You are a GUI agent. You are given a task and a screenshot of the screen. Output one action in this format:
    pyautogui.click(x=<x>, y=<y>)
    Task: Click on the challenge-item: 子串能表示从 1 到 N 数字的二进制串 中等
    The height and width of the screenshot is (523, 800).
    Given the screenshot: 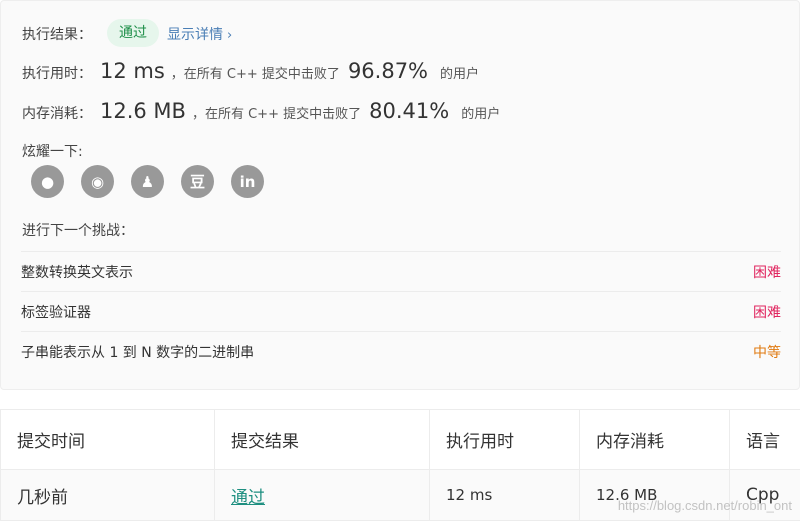 What is the action you would take?
    pyautogui.click(x=401, y=351)
    